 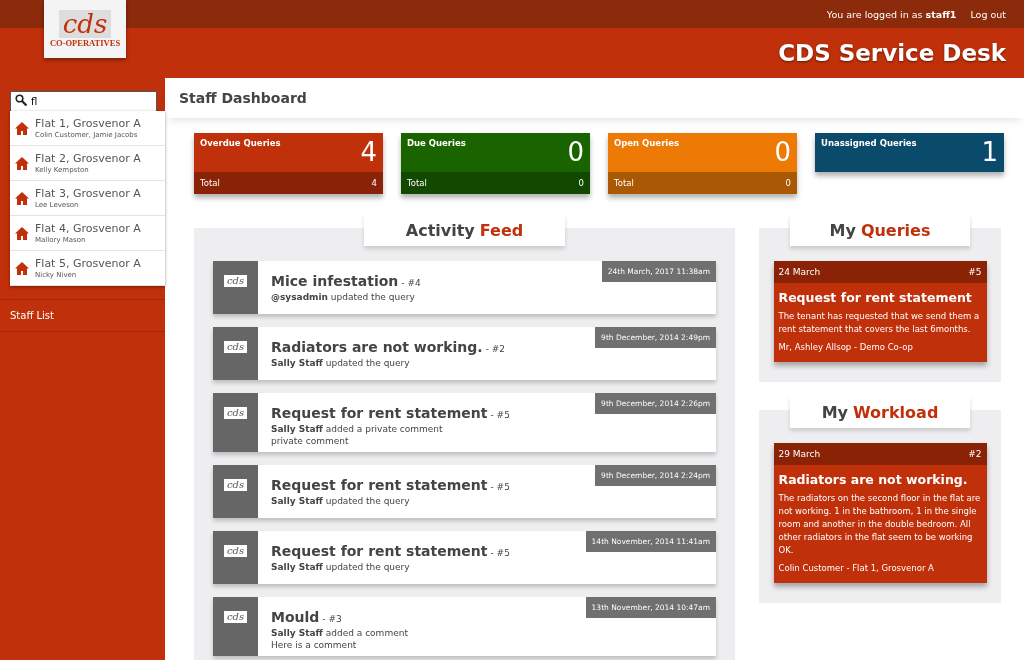 What do you see at coordinates (295, 617) in the screenshot?
I see `feed-title: Mould` at bounding box center [295, 617].